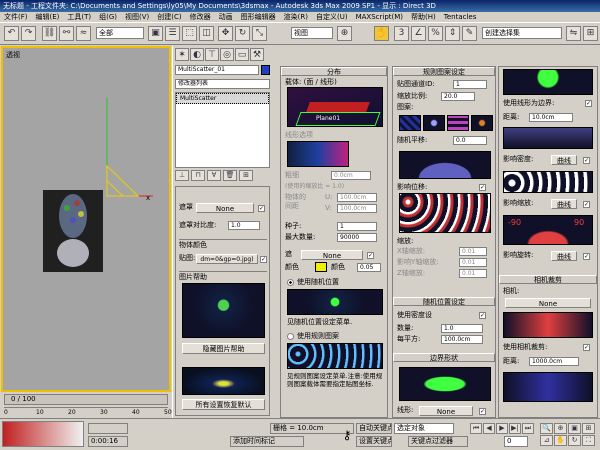 This screenshot has height=450, width=600. Describe the element at coordinates (226, 17) in the screenshot. I see `menu-item-7: 动画` at that location.